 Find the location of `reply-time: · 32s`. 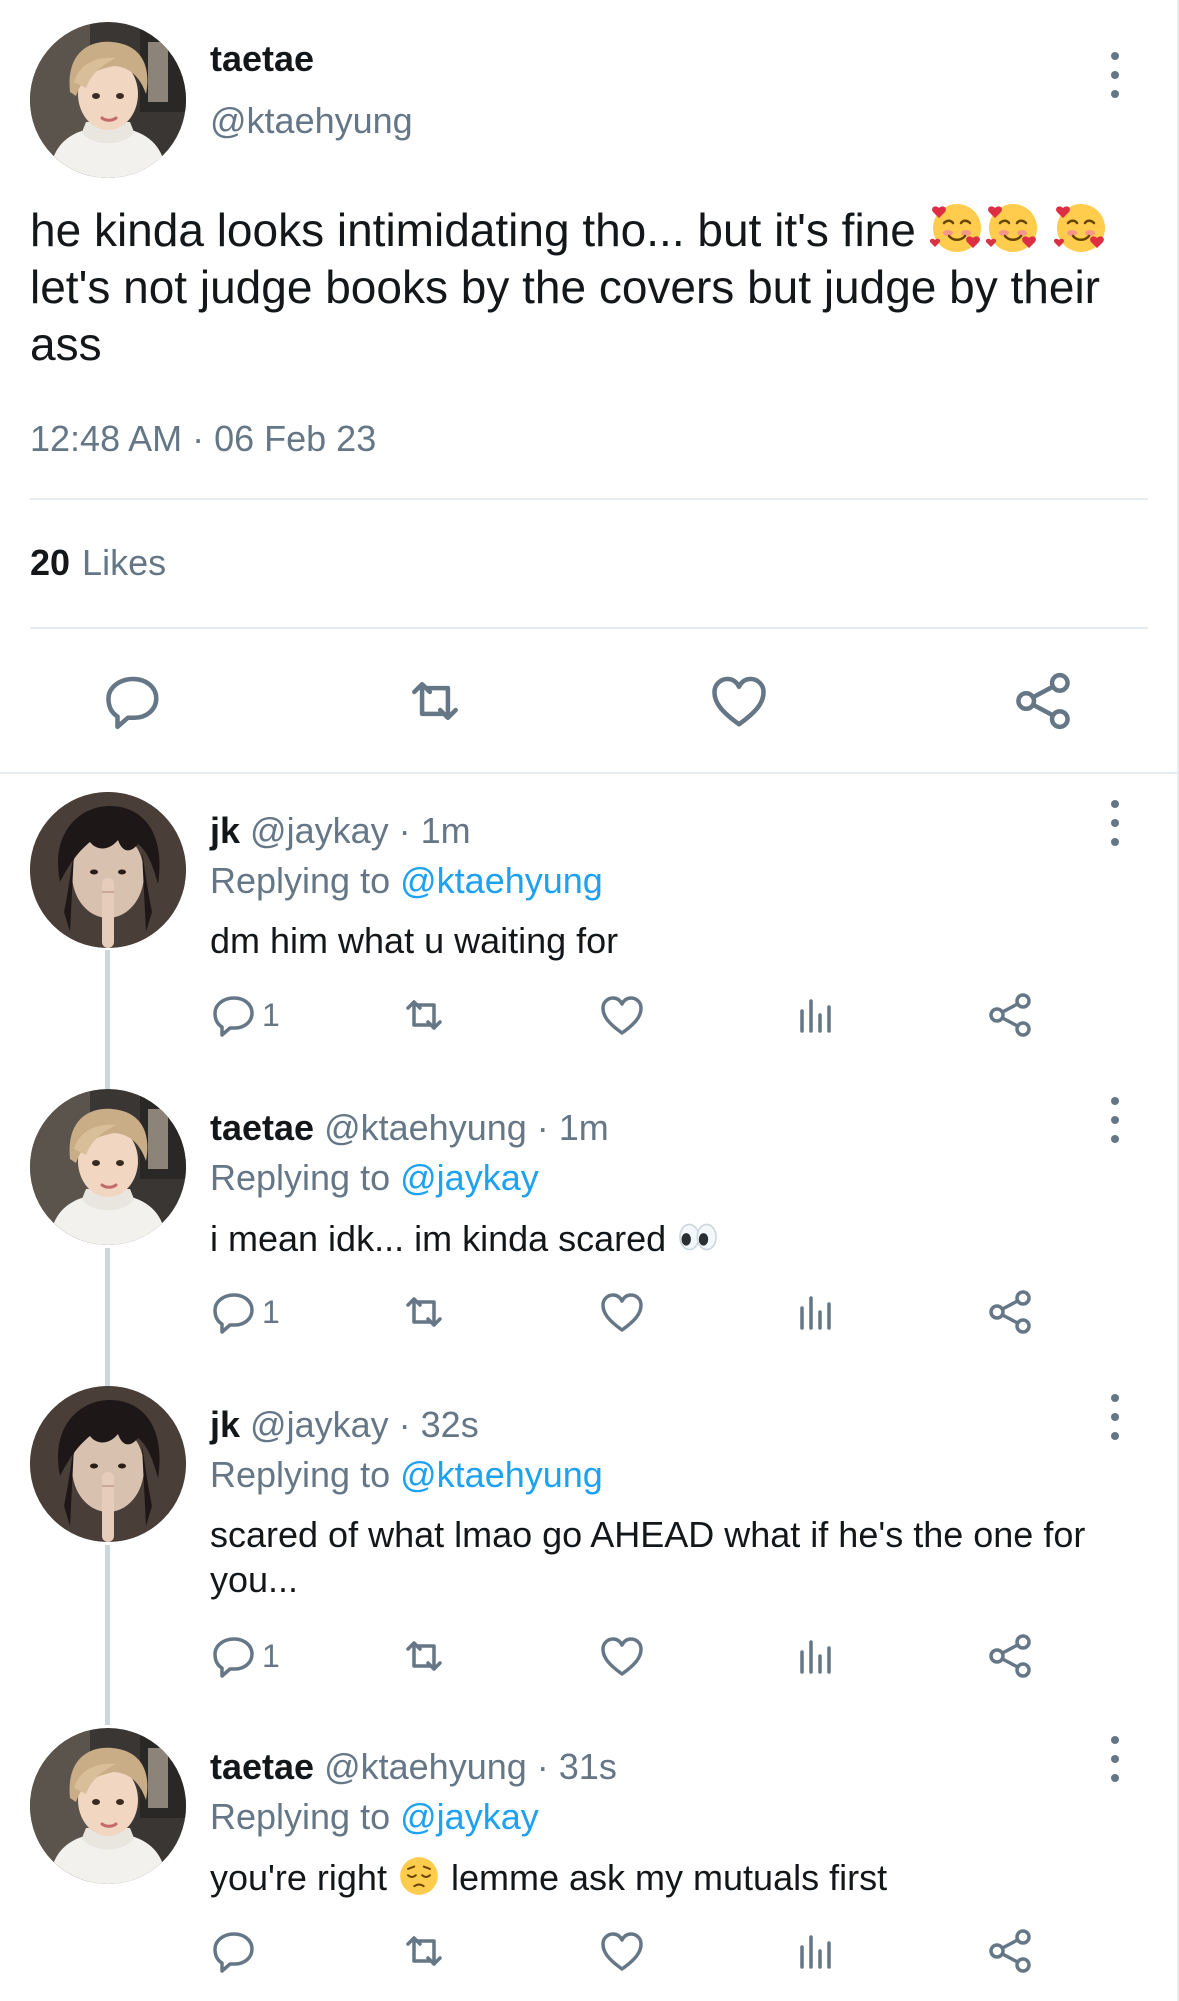

reply-time: · 32s is located at coordinates (438, 1424).